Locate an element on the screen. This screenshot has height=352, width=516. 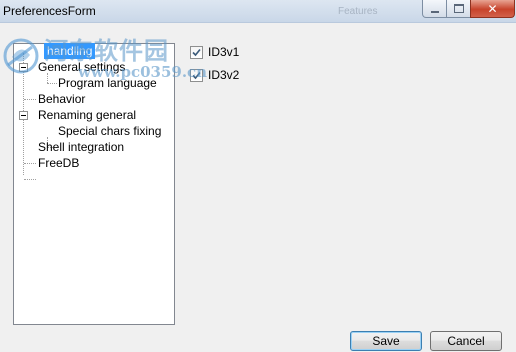
window-title: PreferencesForm is located at coordinates (49, 11).